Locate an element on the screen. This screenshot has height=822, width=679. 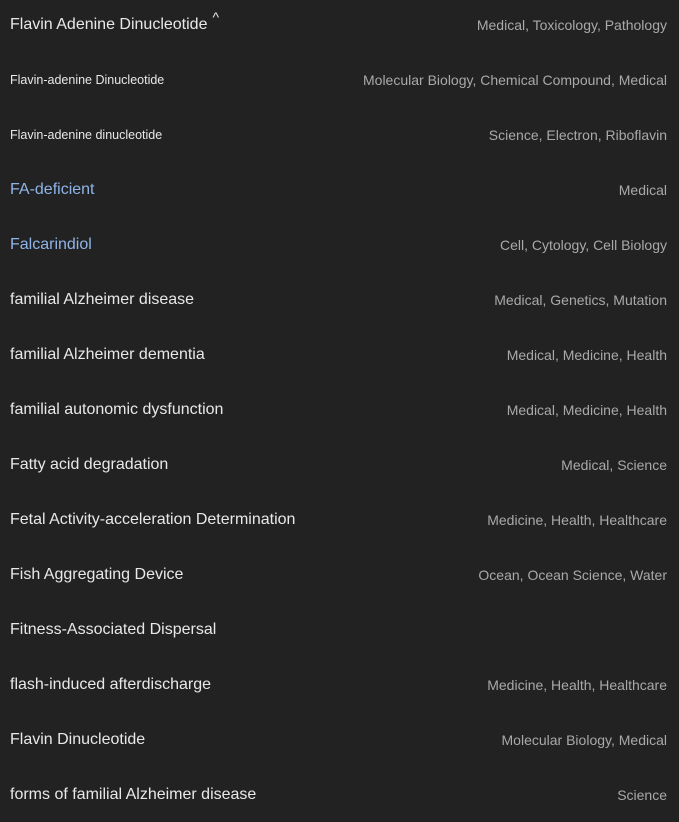
category-tags: Science, Electron, Riboflavin is located at coordinates (577, 134).